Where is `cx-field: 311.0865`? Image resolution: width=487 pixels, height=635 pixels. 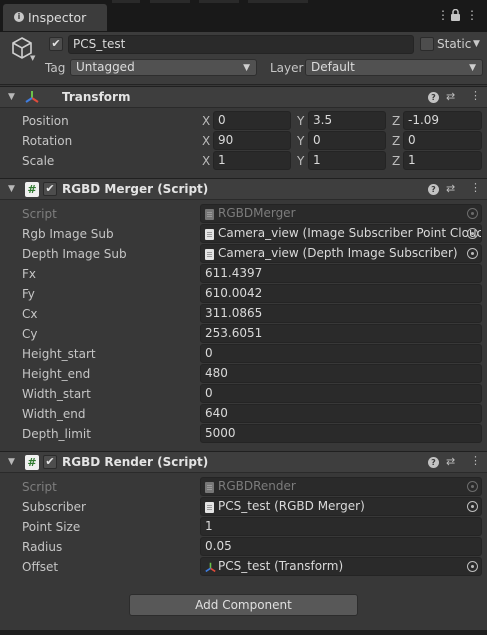
cx-field: 311.0865 is located at coordinates (341, 313).